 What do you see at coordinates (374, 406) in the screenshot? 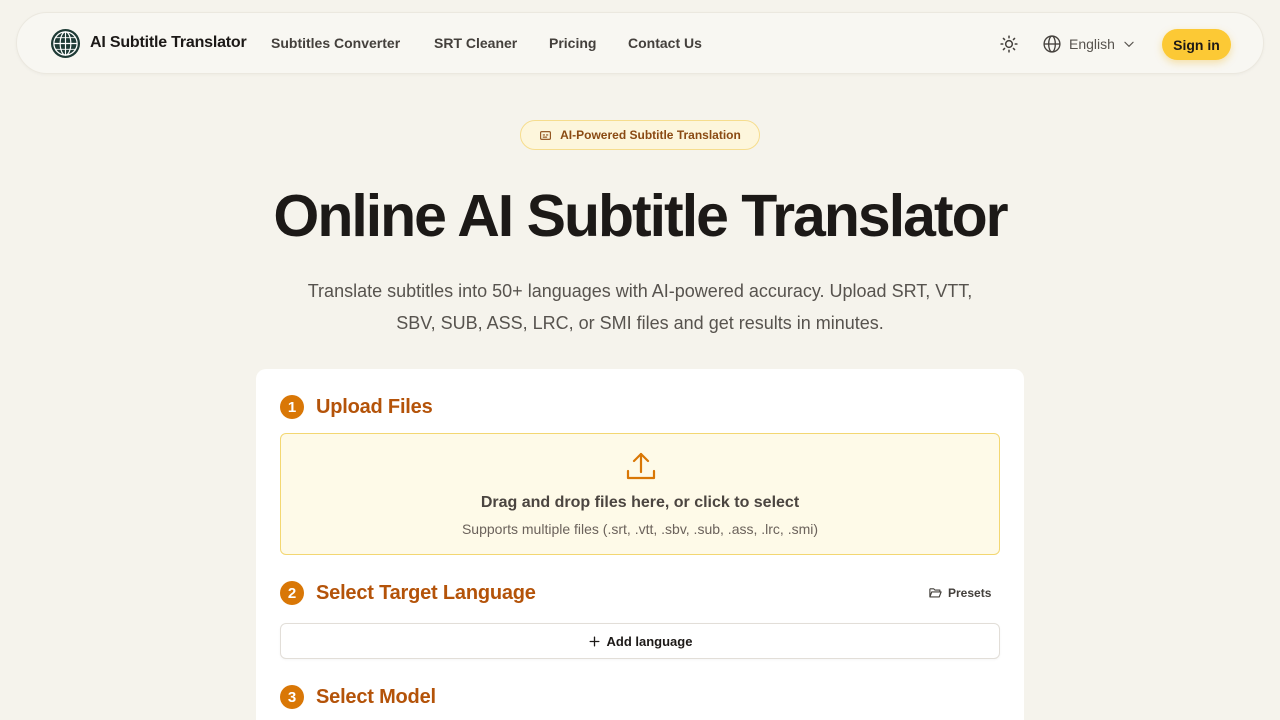
I see `step-title: Upload Files` at bounding box center [374, 406].